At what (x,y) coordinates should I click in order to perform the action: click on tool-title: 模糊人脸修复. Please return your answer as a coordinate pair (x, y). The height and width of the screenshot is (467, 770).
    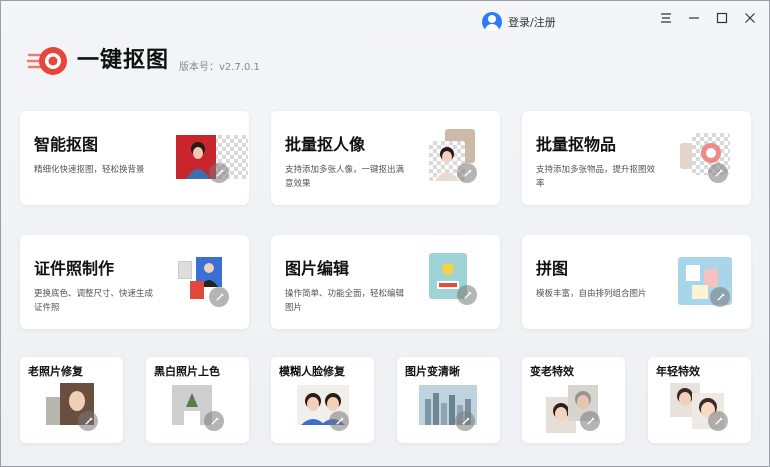
    Looking at the image, I should click on (312, 371).